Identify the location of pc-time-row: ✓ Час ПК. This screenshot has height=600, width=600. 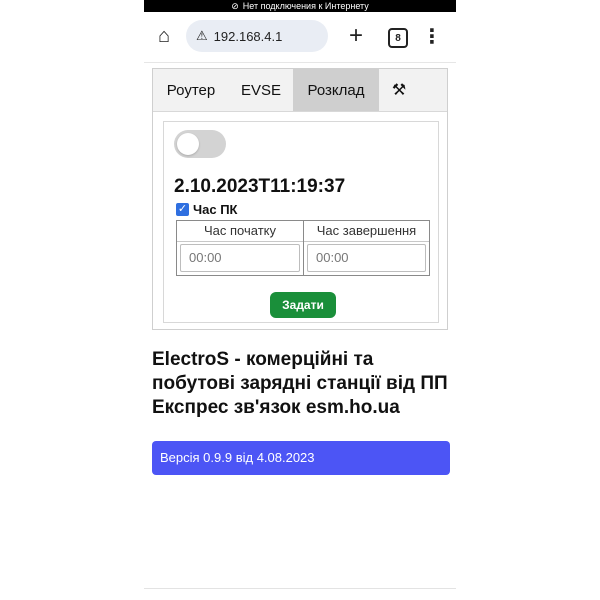
(206, 209).